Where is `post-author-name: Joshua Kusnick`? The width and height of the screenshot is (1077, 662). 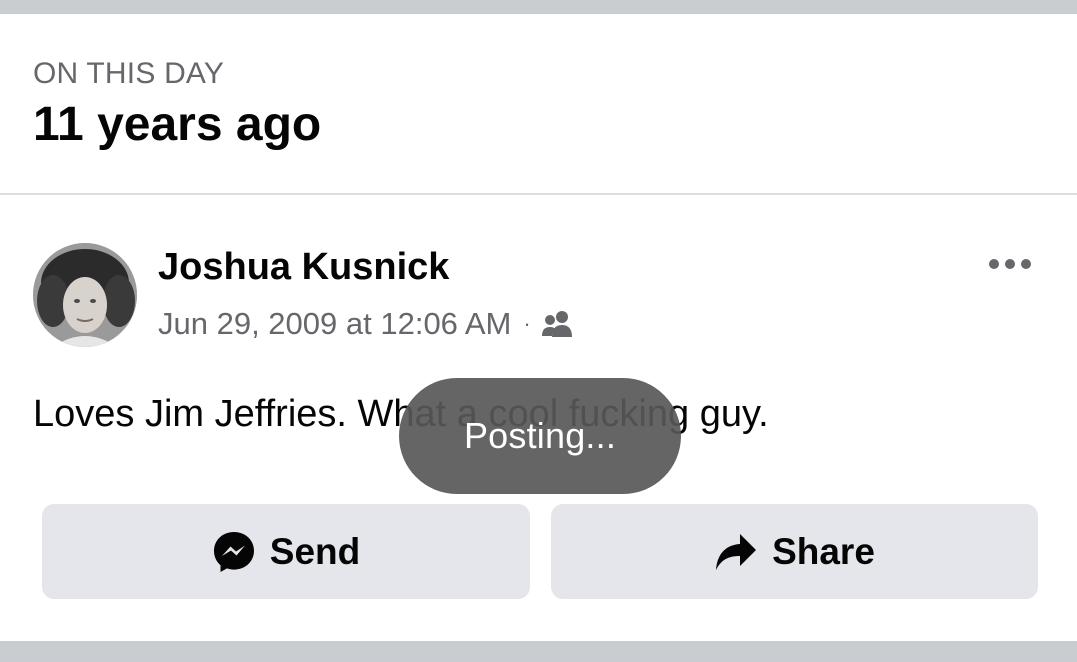 post-author-name: Joshua Kusnick is located at coordinates (303, 267).